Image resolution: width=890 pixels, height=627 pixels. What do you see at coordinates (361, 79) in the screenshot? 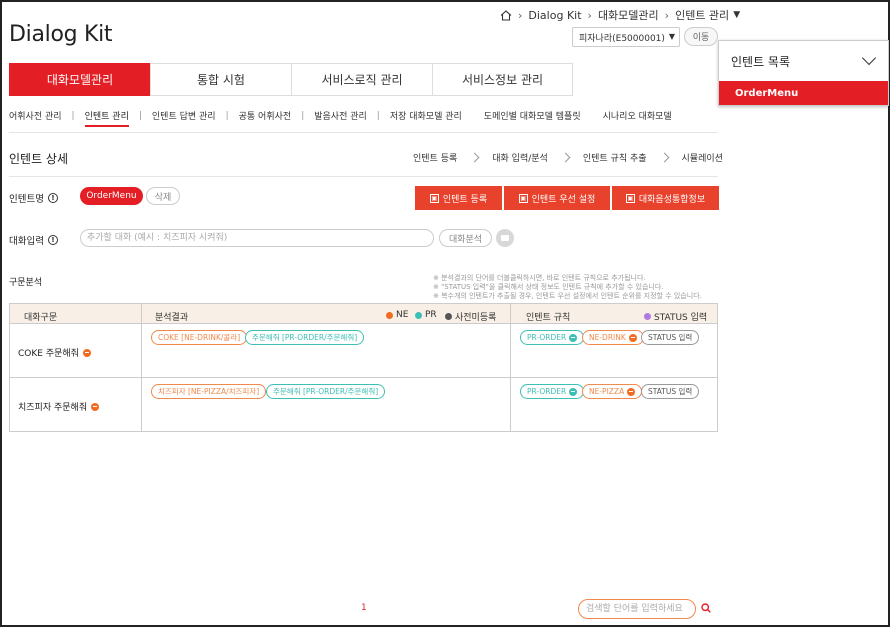
I see `tab-service-logic: 서비스로직 관리` at bounding box center [361, 79].